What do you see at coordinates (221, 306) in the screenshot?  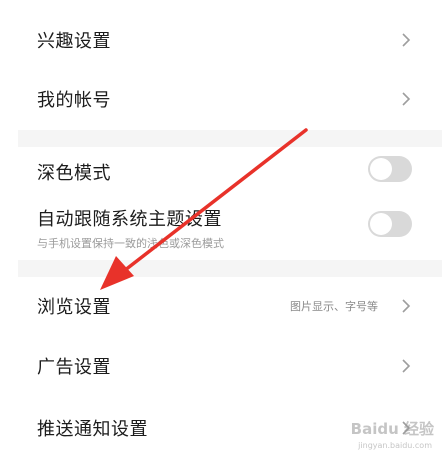 I see `browse-settings-row: 浏览设置 图片显示、字号等` at bounding box center [221, 306].